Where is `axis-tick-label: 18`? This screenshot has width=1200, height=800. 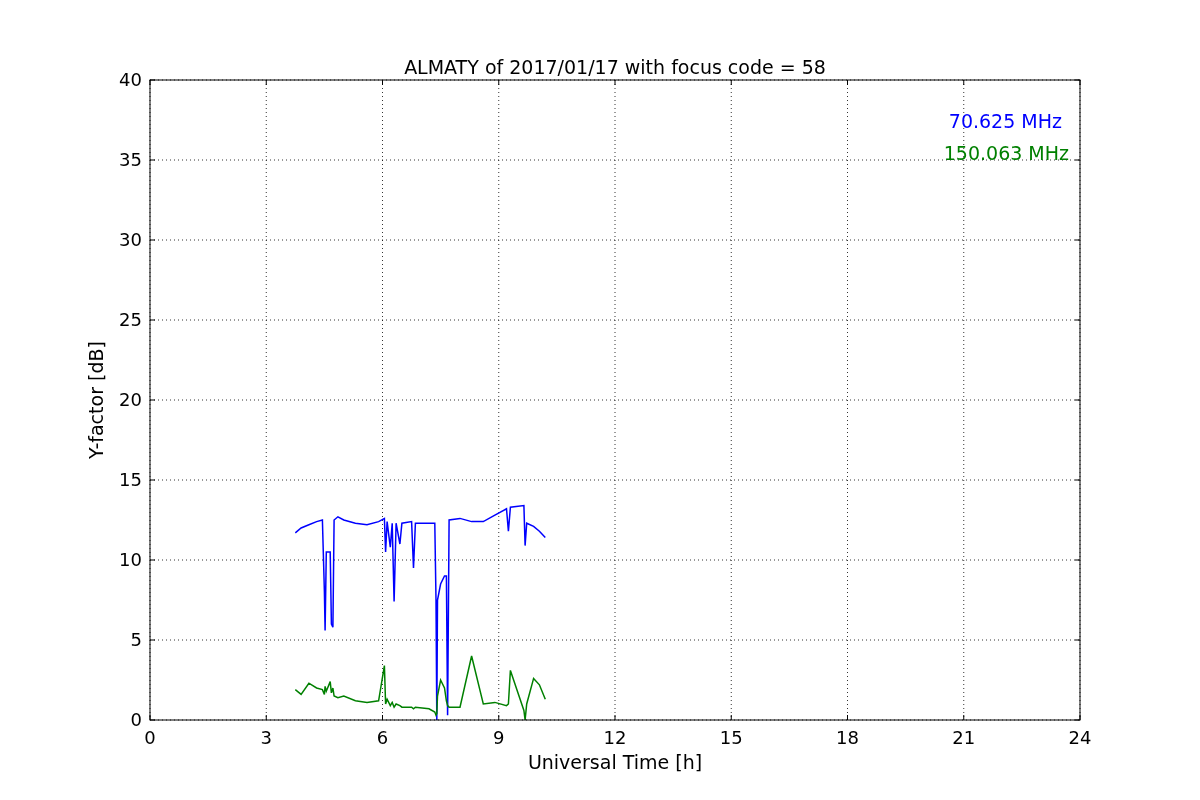 axis-tick-label: 18 is located at coordinates (847, 737).